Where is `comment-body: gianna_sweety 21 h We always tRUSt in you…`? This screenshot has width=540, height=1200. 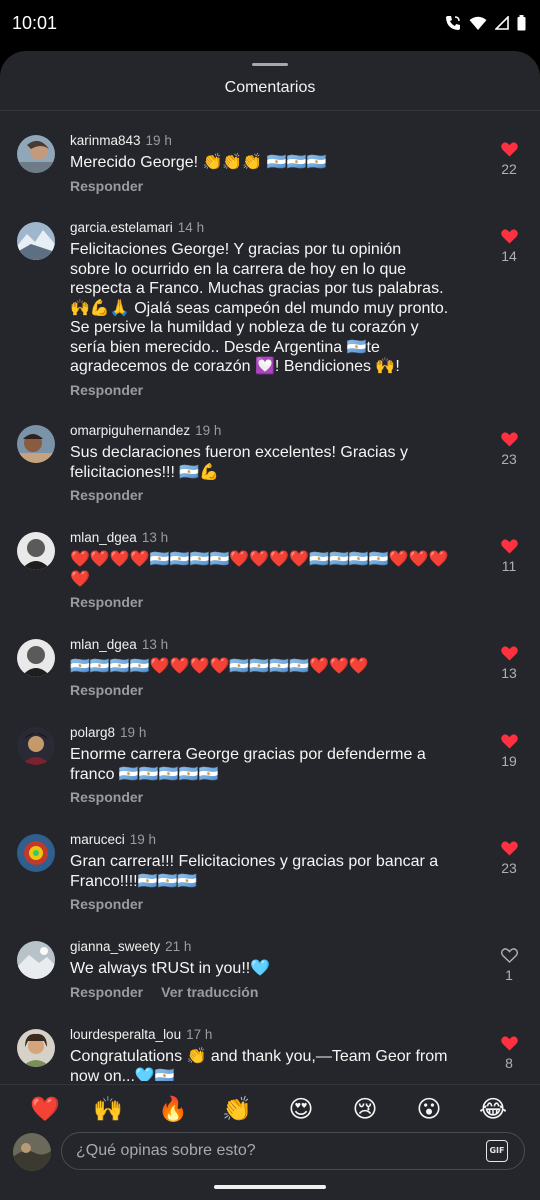
comment-body: gianna_sweety 21 h We always tRUSt in you… is located at coordinates (277, 970).